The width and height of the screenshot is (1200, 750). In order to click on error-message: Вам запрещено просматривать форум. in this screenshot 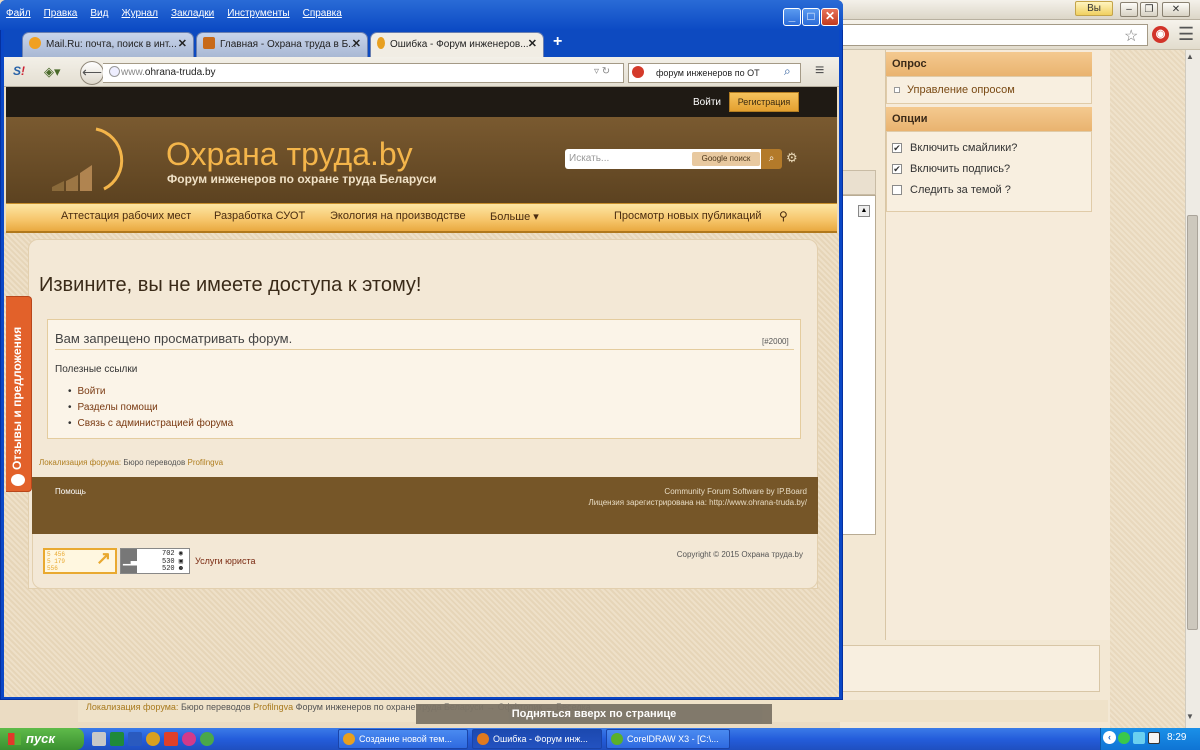, I will do `click(174, 338)`.